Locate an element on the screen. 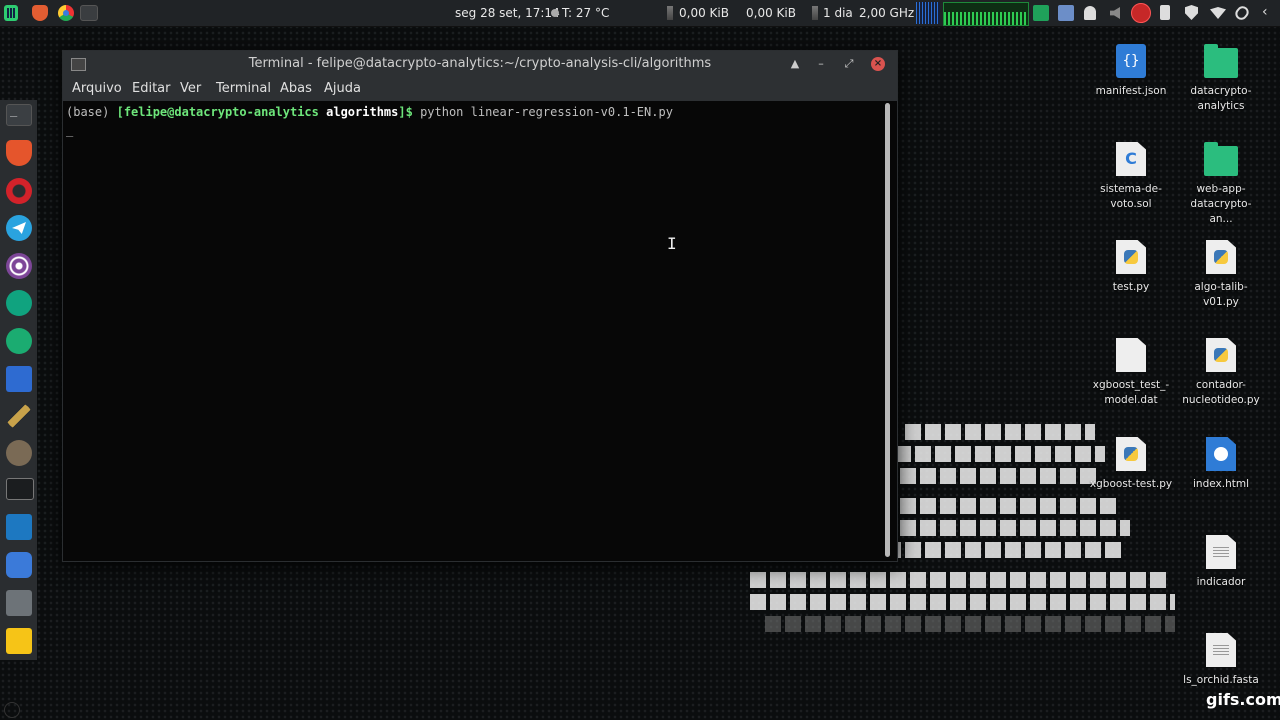  record-icon is located at coordinates (1141, 13).